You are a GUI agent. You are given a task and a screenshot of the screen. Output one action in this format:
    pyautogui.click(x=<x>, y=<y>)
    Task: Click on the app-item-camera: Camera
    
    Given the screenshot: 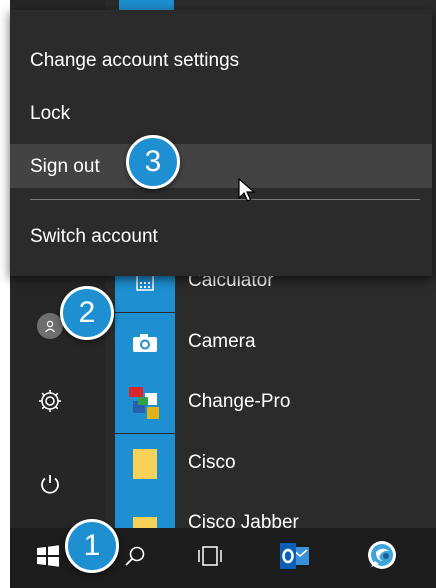 What is the action you would take?
    pyautogui.click(x=275, y=343)
    